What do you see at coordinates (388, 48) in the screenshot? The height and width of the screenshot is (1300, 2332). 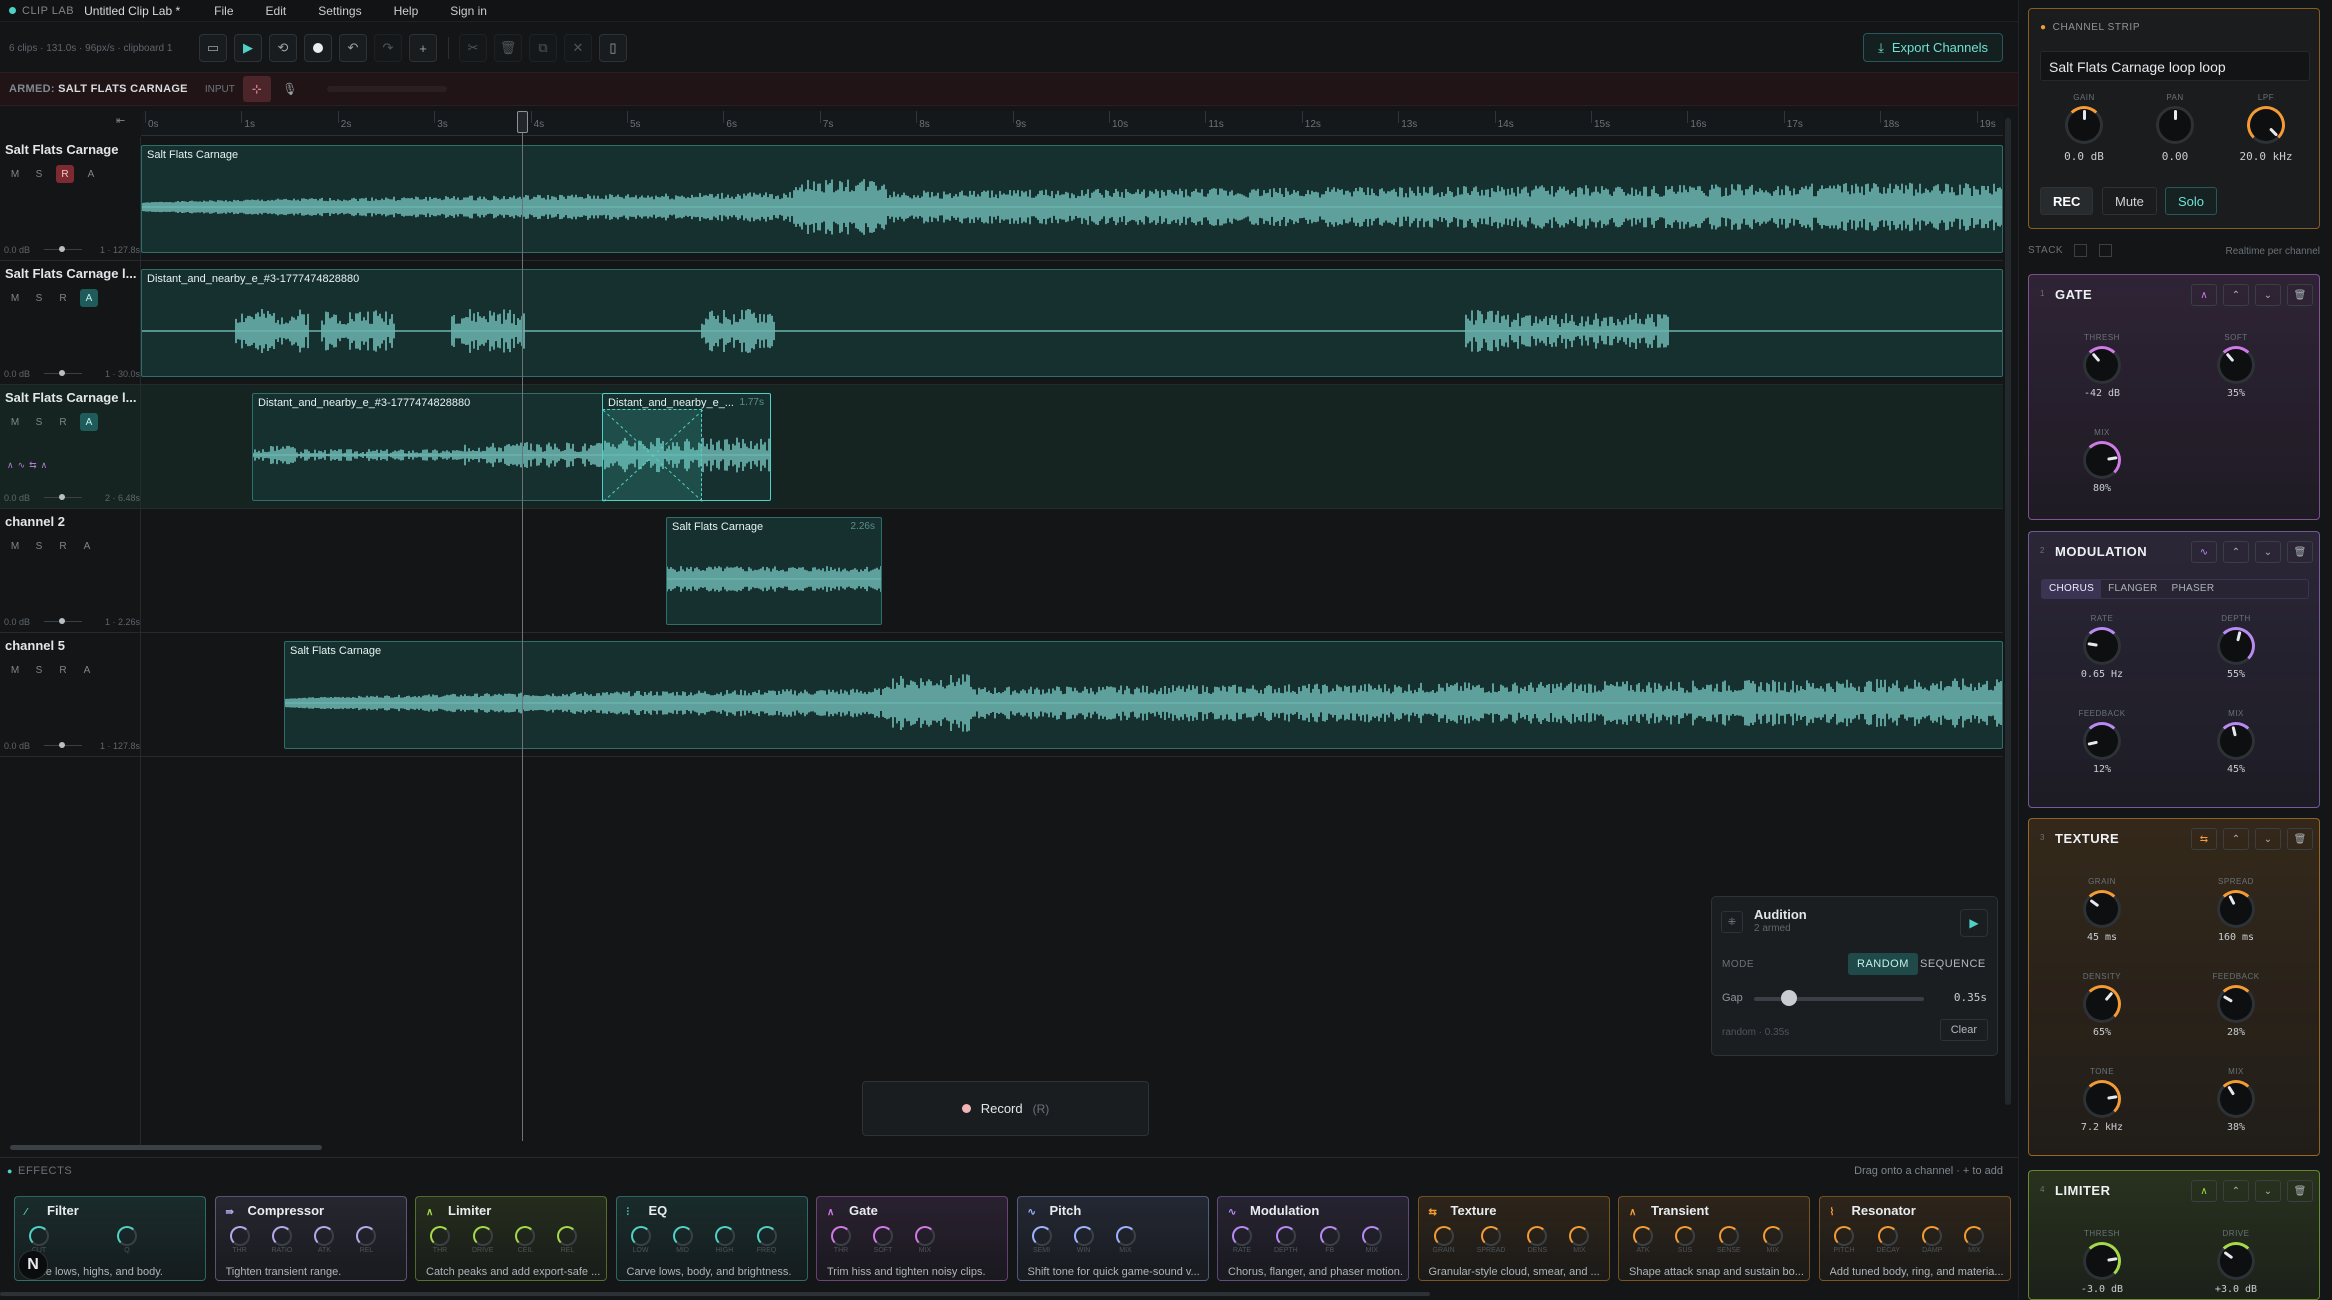 I see `redo-button: ↷` at bounding box center [388, 48].